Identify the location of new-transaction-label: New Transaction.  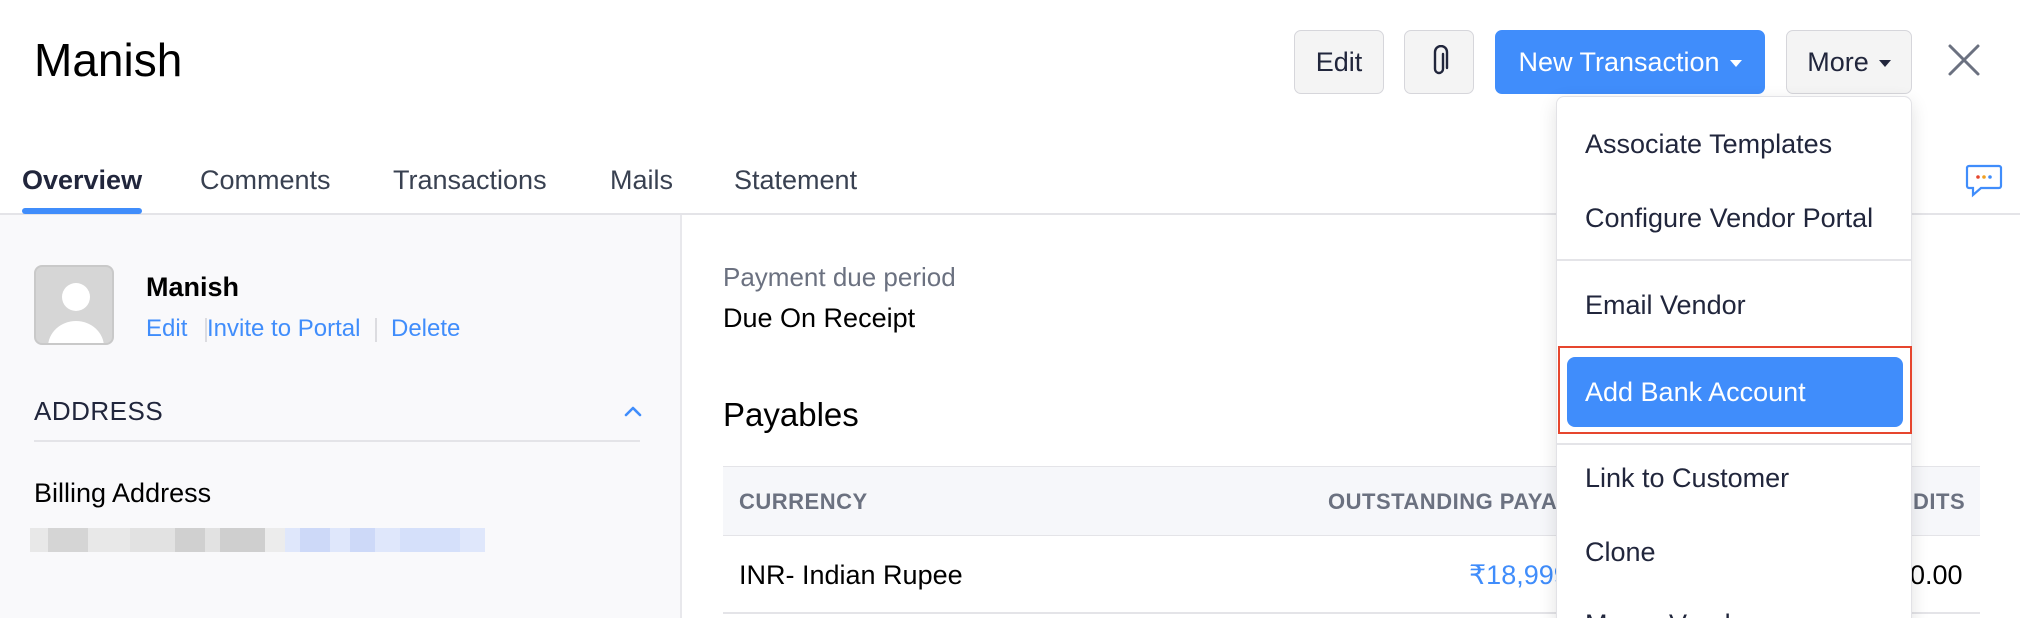
(1619, 61).